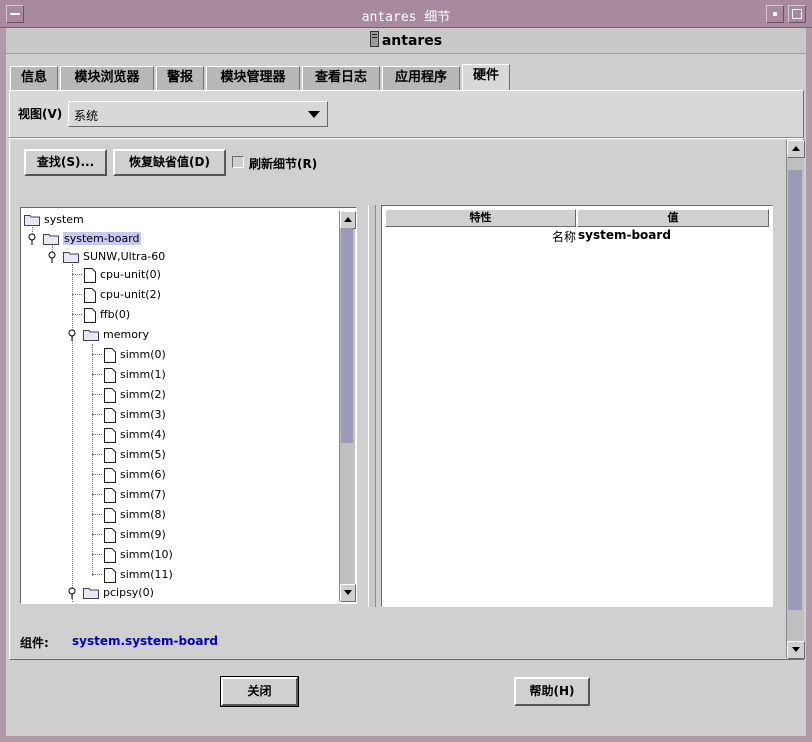 Image resolution: width=812 pixels, height=742 pixels. What do you see at coordinates (180, 78) in the screenshot?
I see `tab-alarms: 警报` at bounding box center [180, 78].